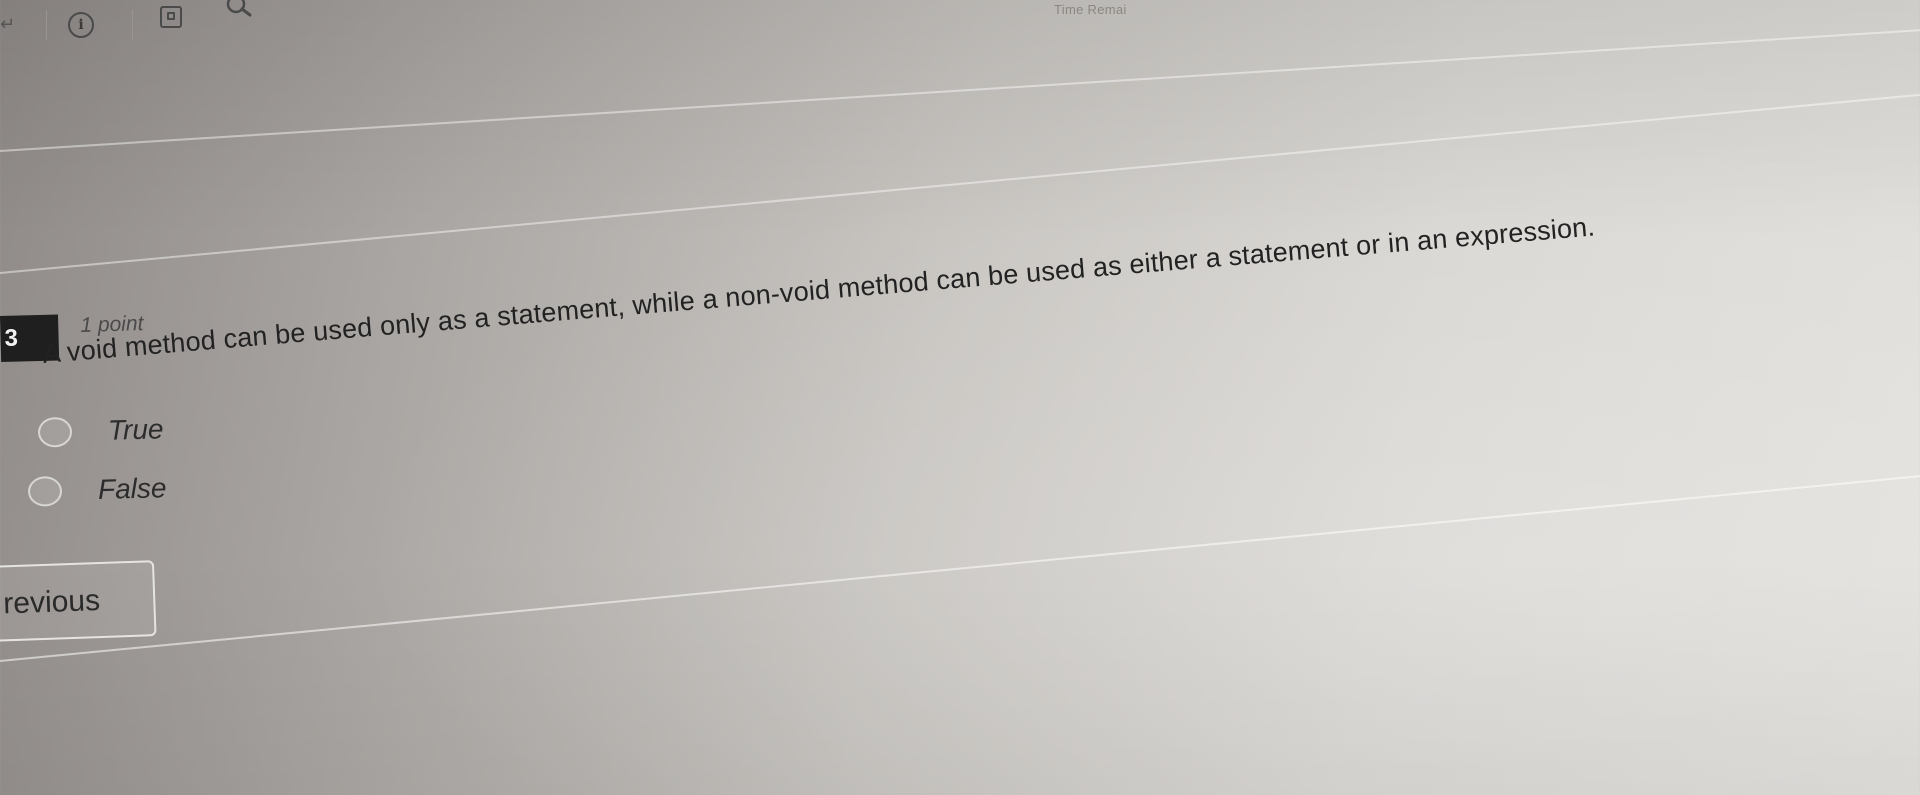  I want to click on option-label: False, so click(132, 488).